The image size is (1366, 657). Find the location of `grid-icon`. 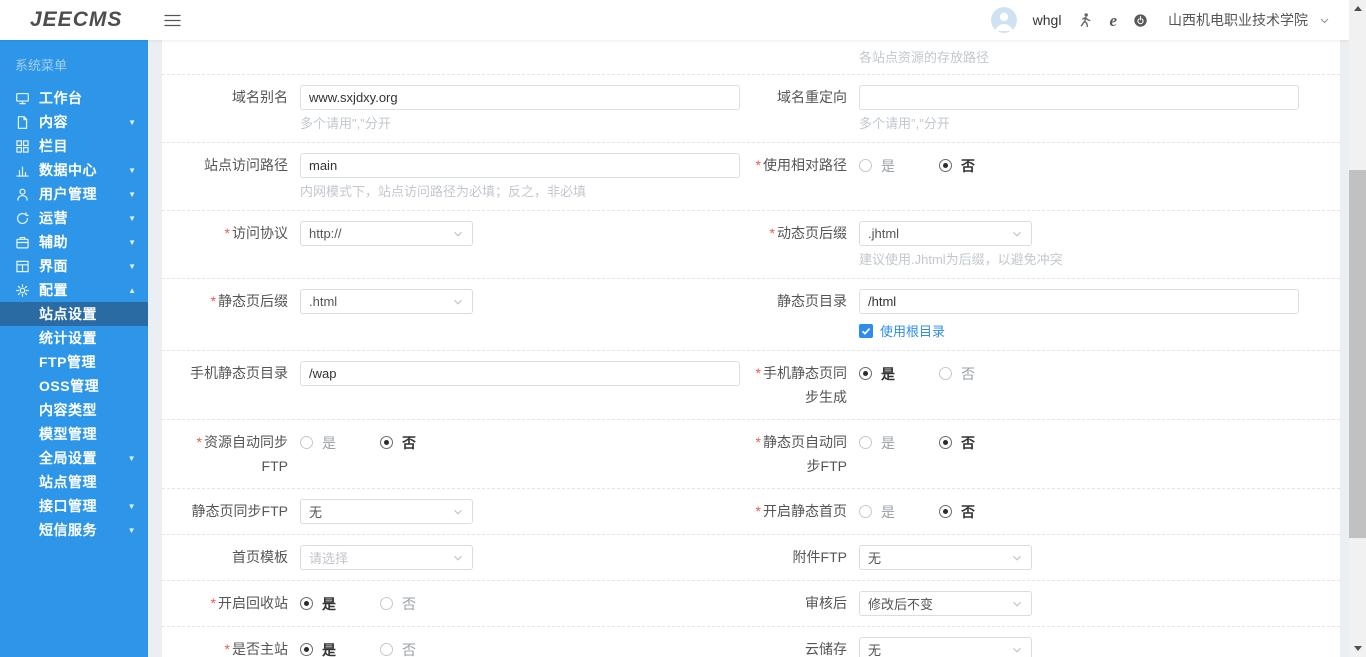

grid-icon is located at coordinates (22, 146).